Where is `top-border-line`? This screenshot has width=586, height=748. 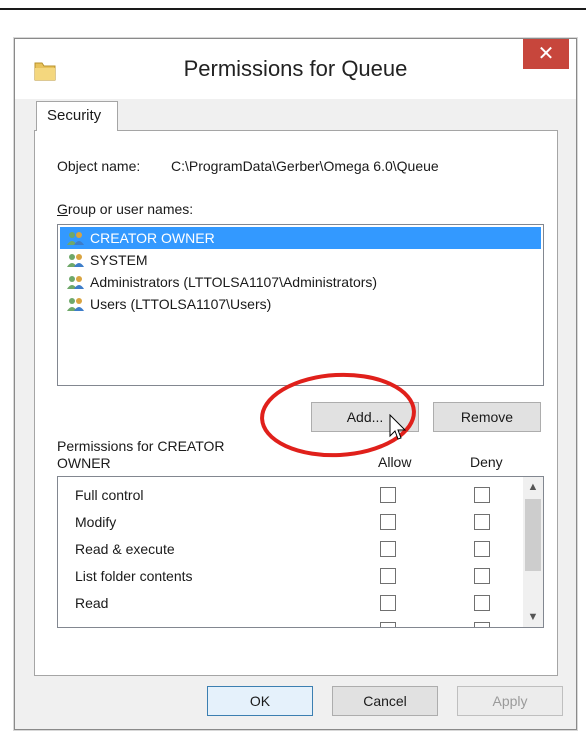
top-border-line is located at coordinates (293, 9).